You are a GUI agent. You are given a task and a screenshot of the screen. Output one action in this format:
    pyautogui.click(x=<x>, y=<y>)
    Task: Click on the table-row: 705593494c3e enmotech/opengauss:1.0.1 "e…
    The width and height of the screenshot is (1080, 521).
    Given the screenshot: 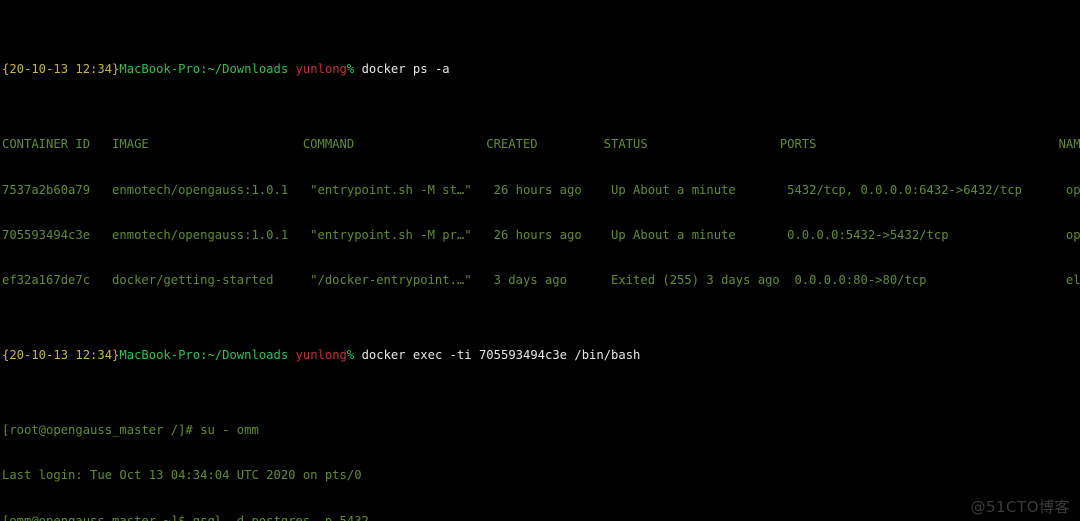 What is the action you would take?
    pyautogui.click(x=541, y=234)
    